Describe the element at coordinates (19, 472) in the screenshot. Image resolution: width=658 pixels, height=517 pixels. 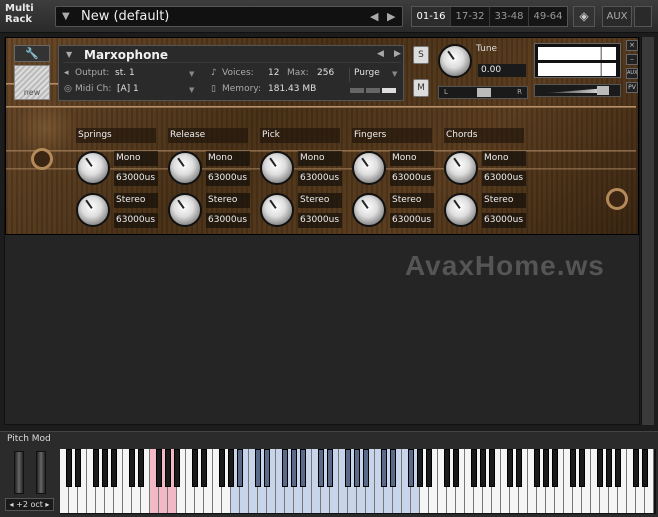
I see `pitch-wheel` at that location.